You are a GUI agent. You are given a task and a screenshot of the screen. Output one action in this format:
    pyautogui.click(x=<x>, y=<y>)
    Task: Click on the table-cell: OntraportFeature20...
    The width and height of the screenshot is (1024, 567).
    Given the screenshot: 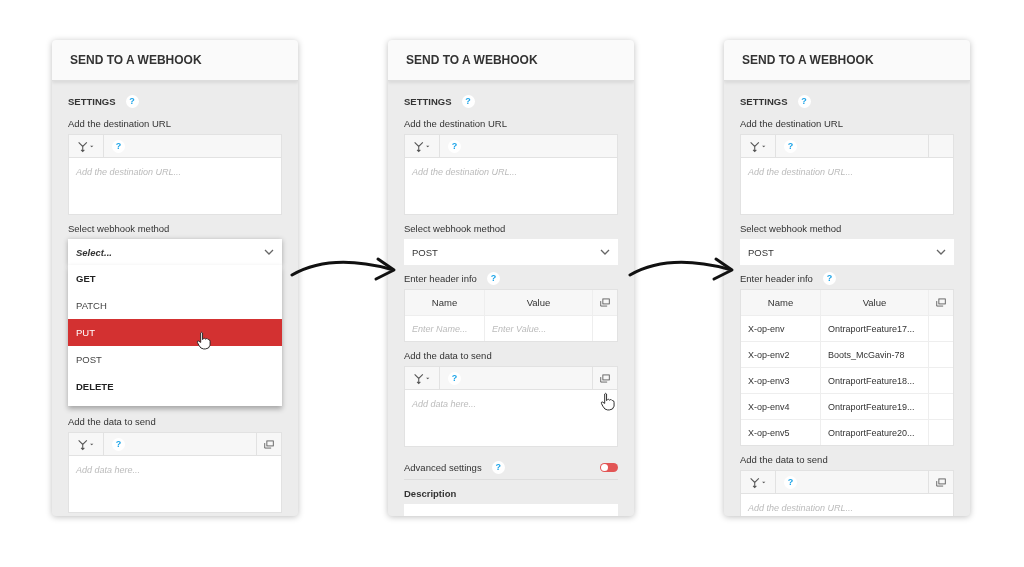 What is the action you would take?
    pyautogui.click(x=875, y=432)
    